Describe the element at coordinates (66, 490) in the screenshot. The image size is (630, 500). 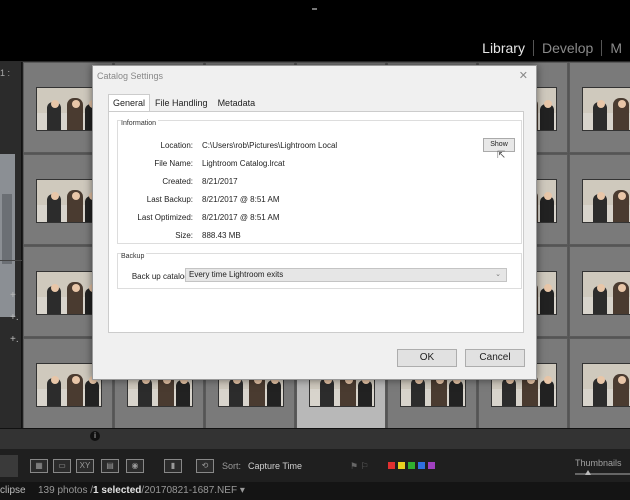
I see `photo-count-text: 139 photos /` at that location.